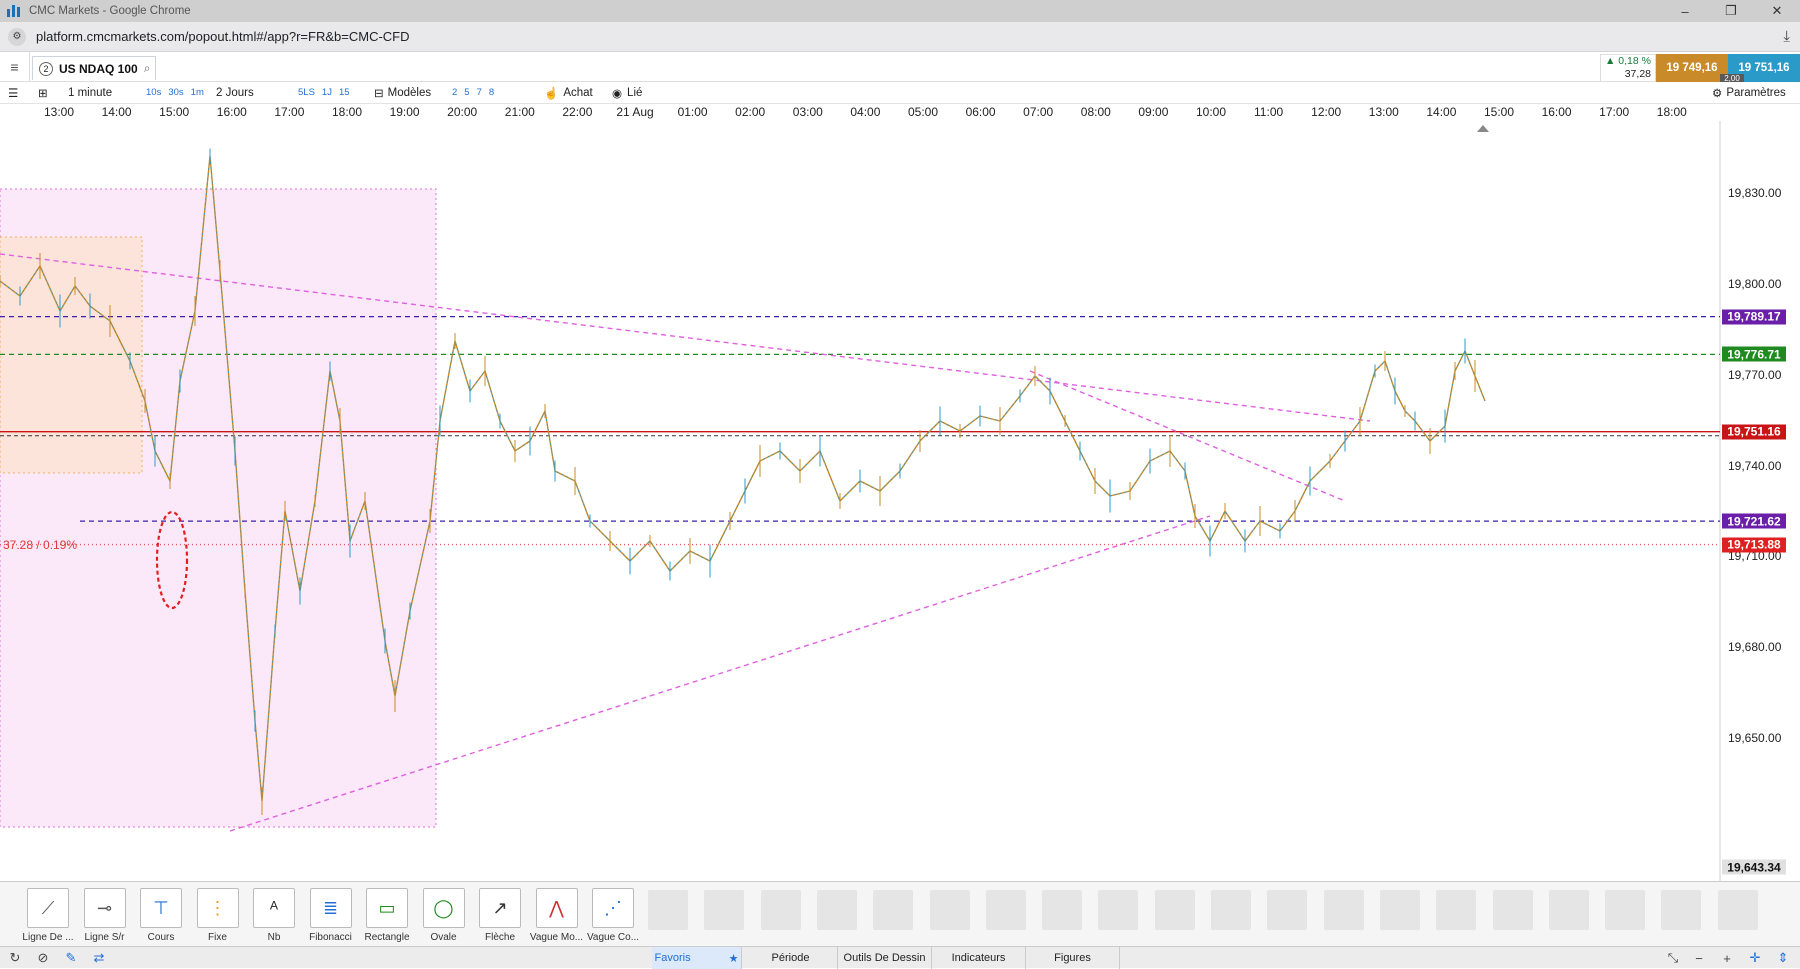 This screenshot has width=1800, height=969. I want to click on range-5ls: 5LS, so click(306, 92).